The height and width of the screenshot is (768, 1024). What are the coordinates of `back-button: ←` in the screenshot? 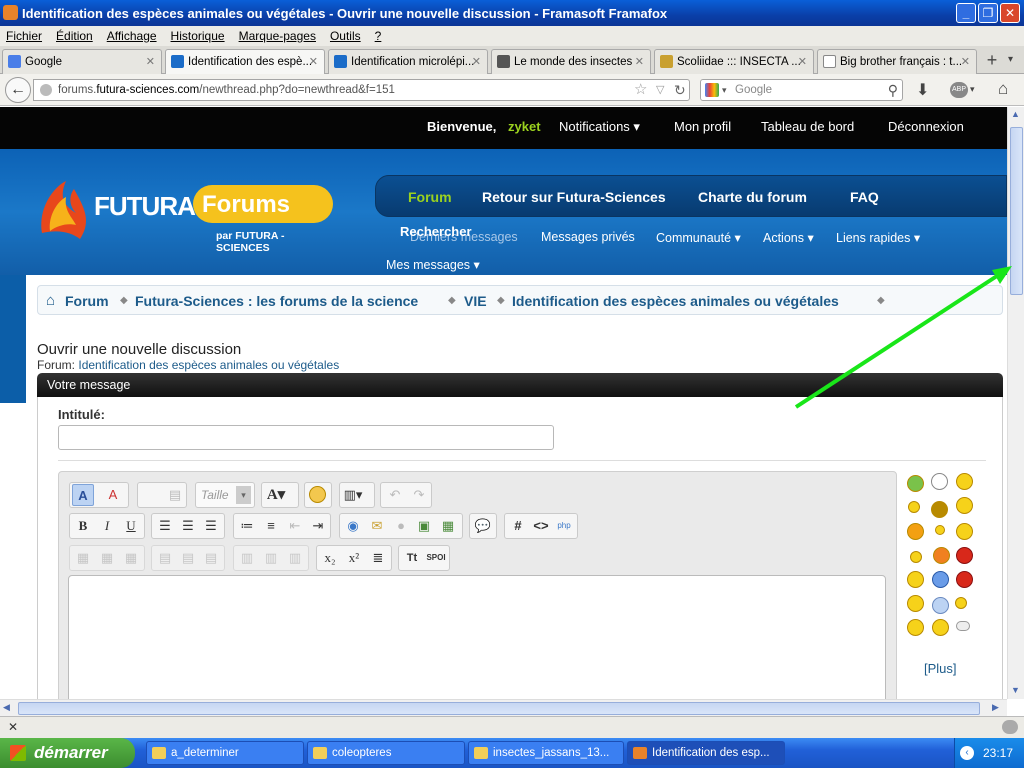 It's located at (18, 90).